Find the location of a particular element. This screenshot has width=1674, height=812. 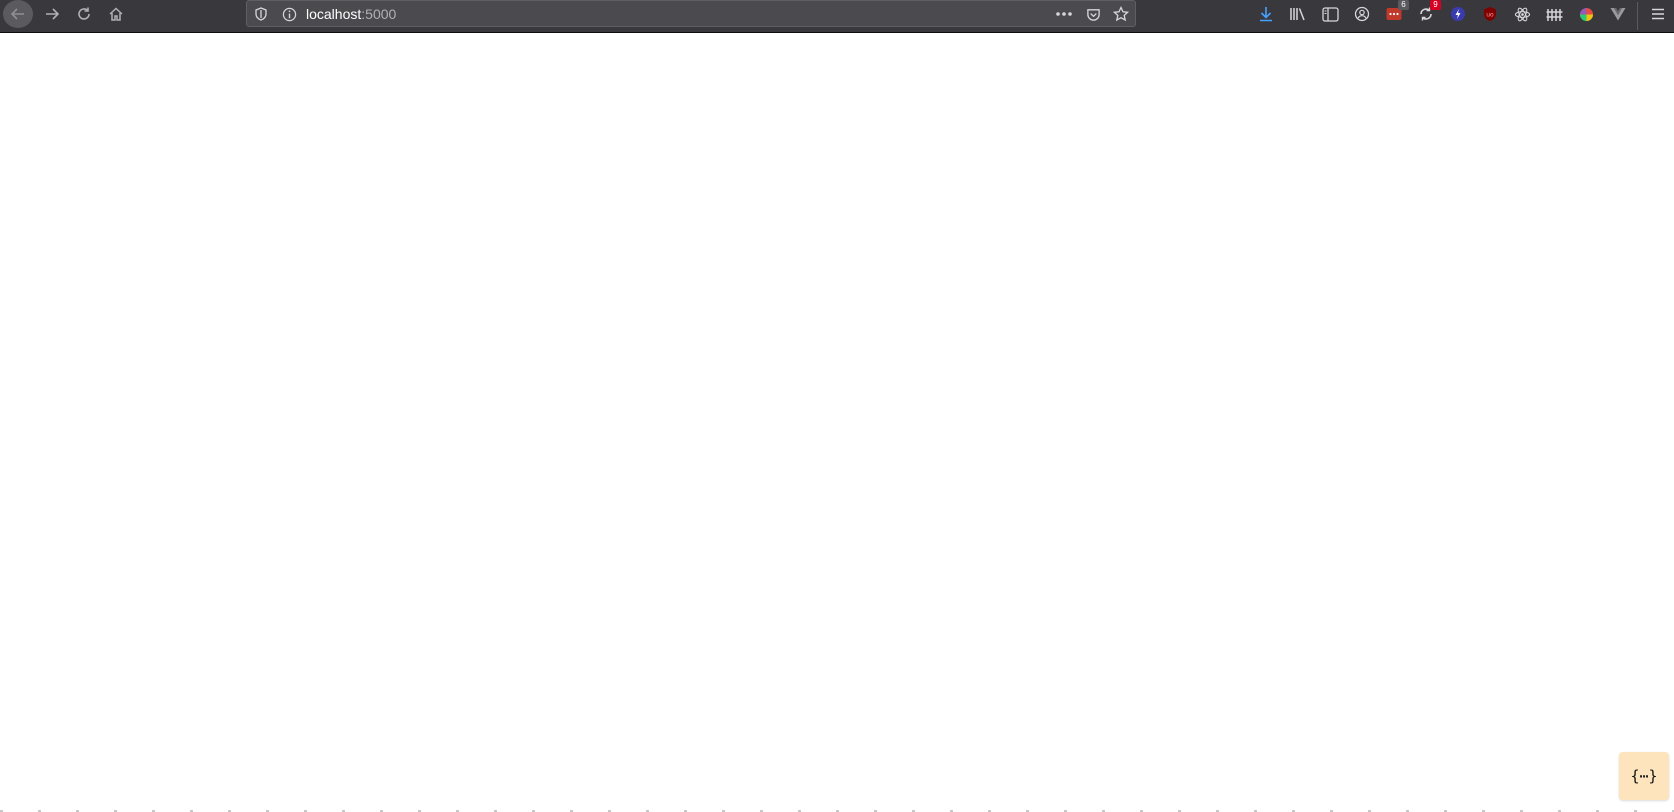

home-icon is located at coordinates (116, 14).